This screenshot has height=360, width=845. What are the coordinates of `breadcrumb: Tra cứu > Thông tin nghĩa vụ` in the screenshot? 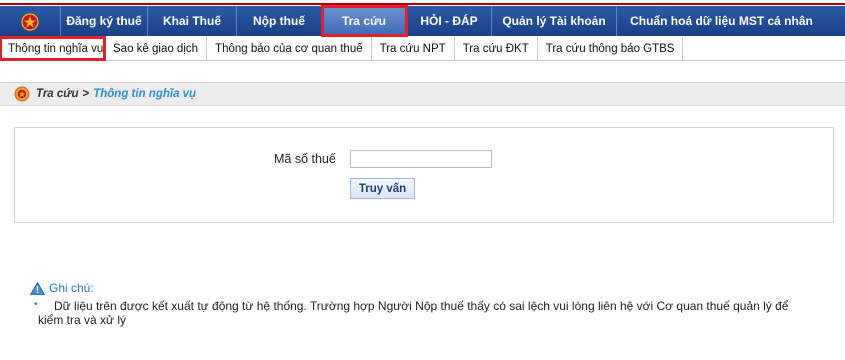 It's located at (422, 94).